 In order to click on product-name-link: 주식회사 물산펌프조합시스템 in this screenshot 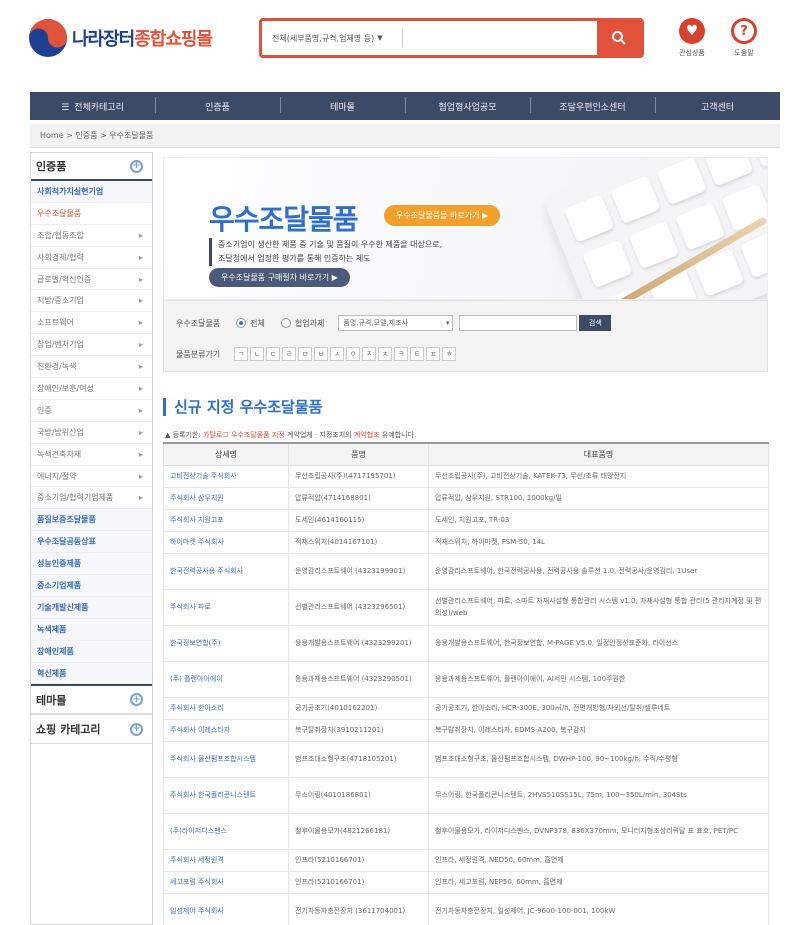, I will do `click(226, 759)`.